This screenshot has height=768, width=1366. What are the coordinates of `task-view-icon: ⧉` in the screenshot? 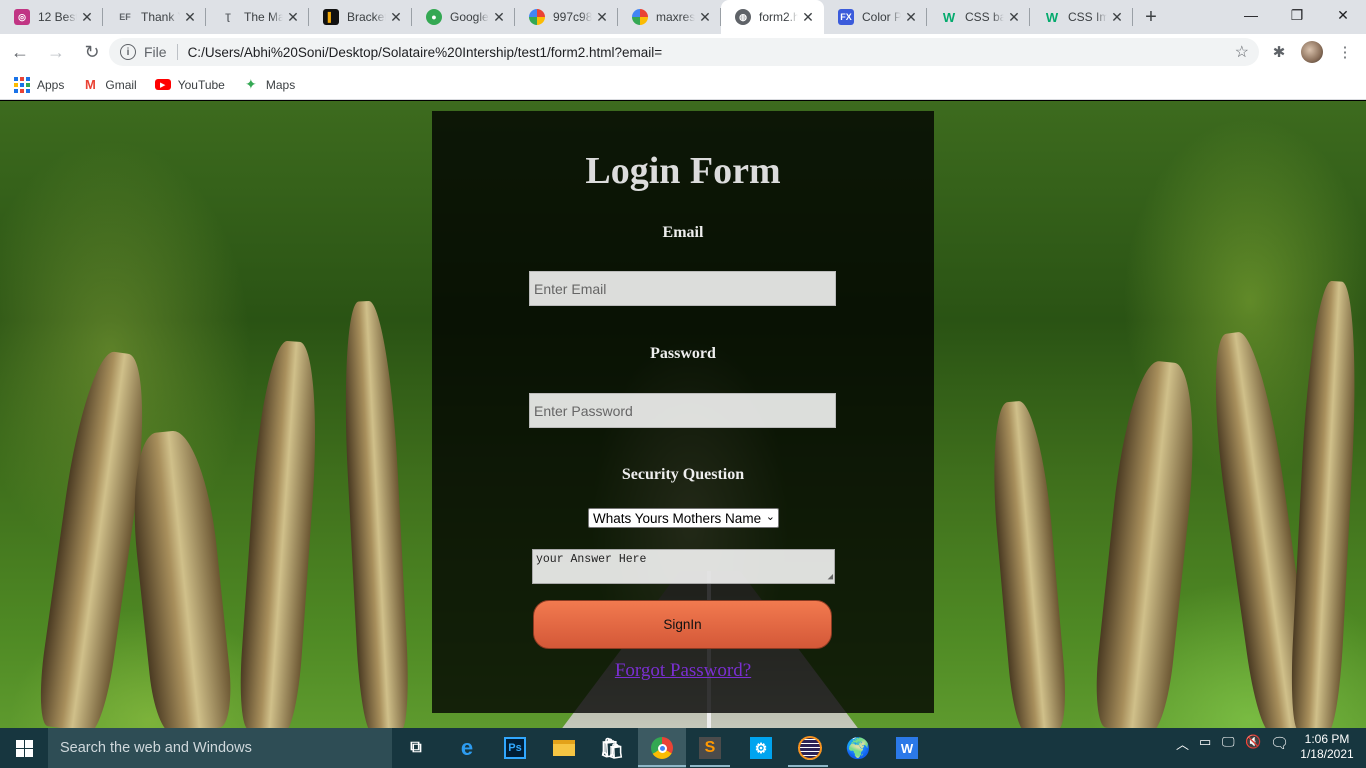 It's located at (416, 748).